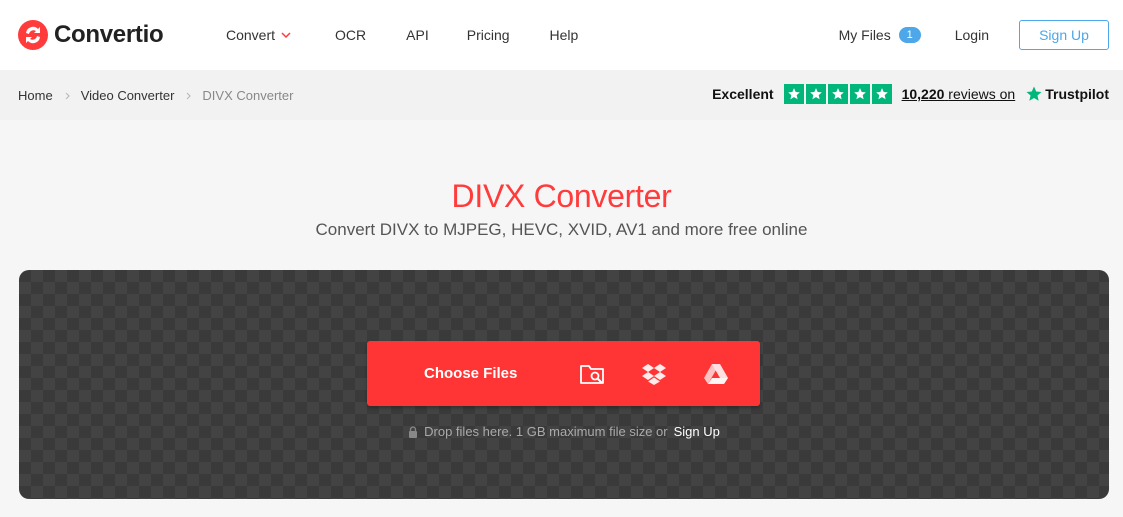  I want to click on lock-icon, so click(413, 431).